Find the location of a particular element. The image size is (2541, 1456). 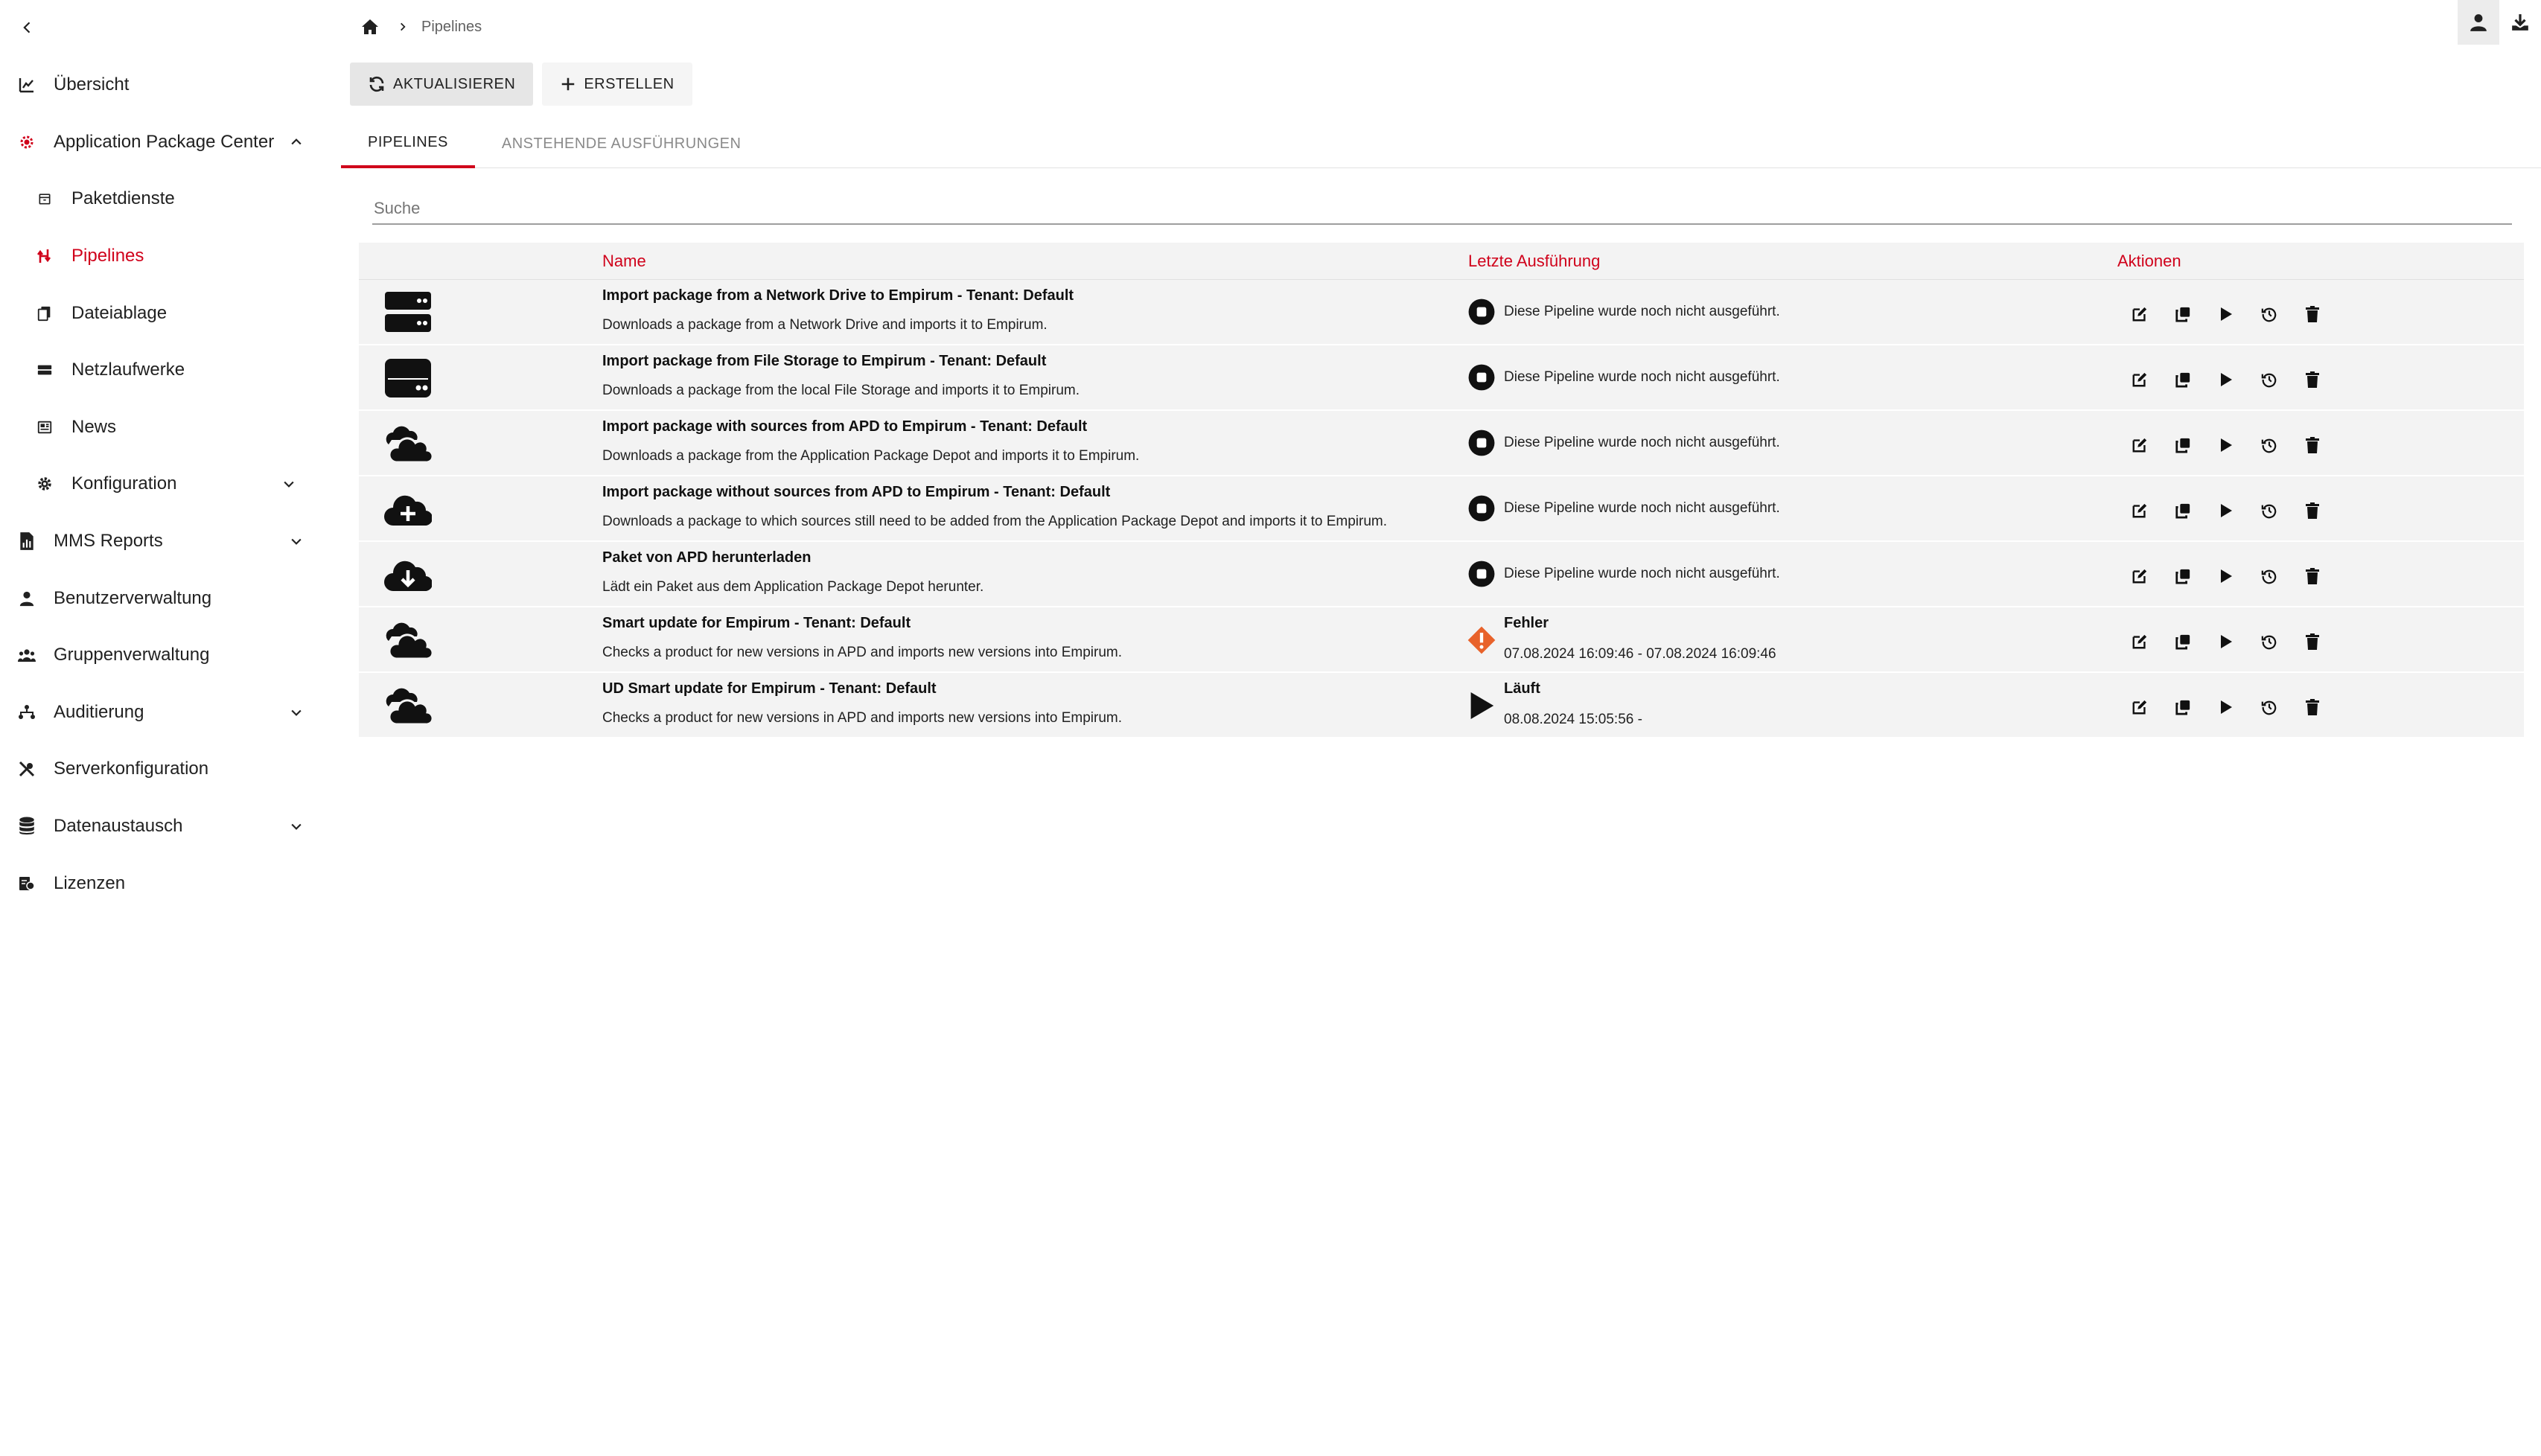

sidebar-item-auditierung: Auditierung is located at coordinates (167, 712).